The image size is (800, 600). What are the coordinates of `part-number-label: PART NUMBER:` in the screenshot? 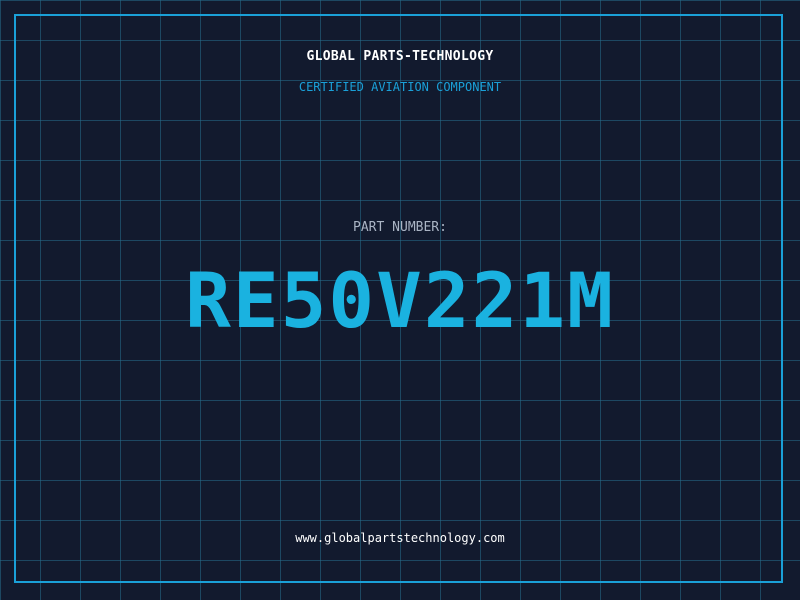 It's located at (400, 227).